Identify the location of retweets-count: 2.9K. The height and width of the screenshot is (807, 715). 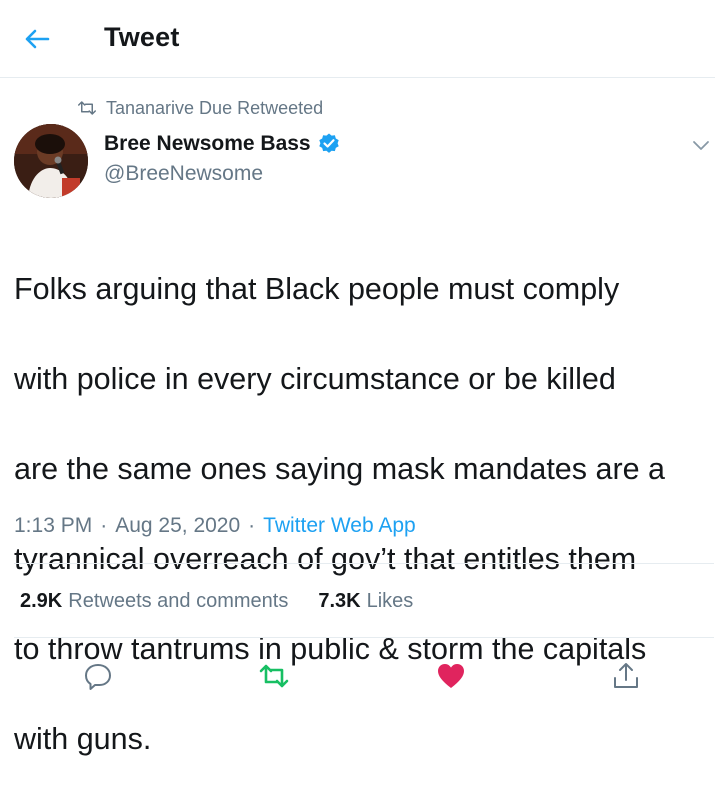
(41, 601).